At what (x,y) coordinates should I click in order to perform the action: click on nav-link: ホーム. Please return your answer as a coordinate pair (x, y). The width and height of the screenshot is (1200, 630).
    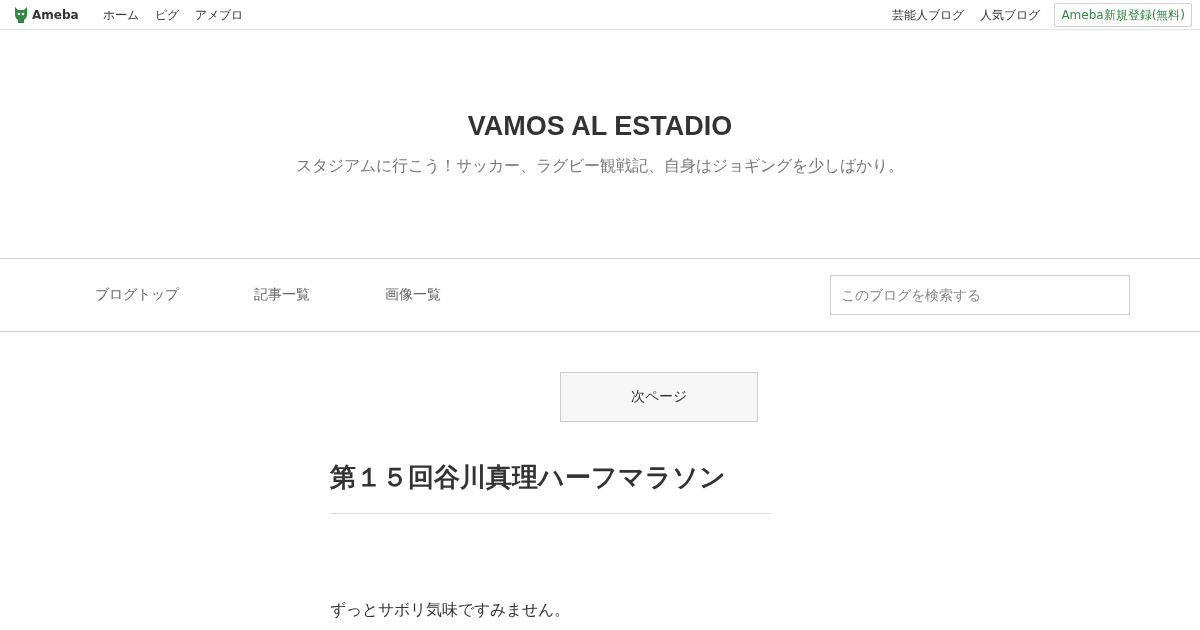
    Looking at the image, I should click on (120, 14).